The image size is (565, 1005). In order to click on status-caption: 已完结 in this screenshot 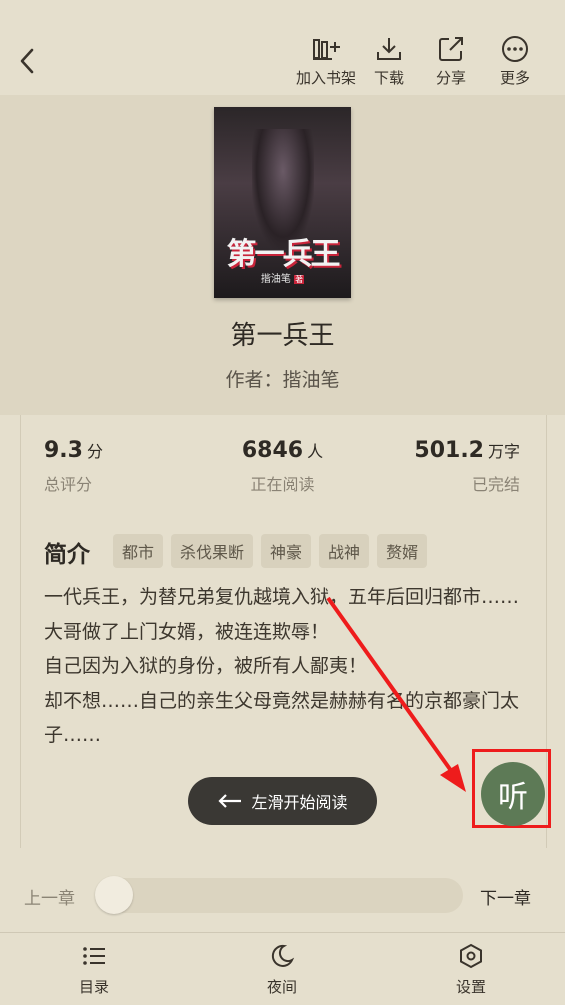, I will do `click(495, 484)`.